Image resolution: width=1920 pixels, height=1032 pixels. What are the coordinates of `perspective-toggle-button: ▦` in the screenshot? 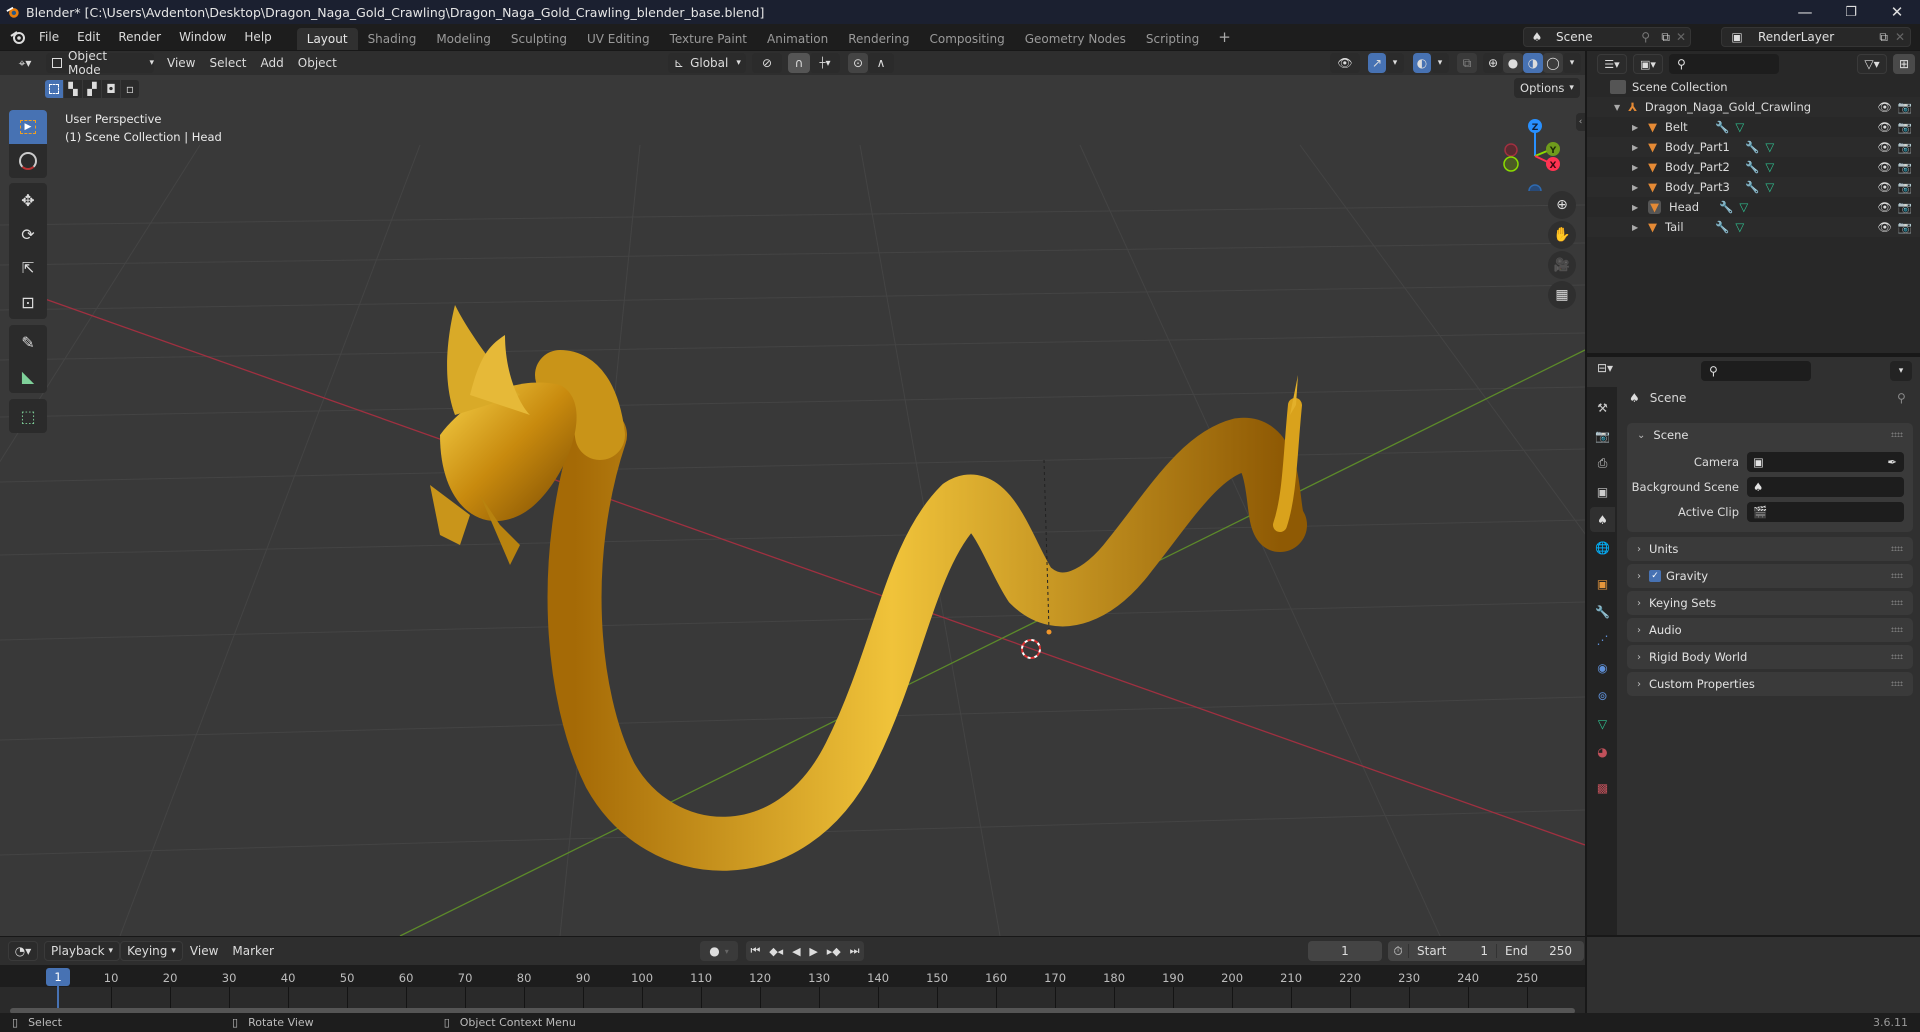 It's located at (1562, 295).